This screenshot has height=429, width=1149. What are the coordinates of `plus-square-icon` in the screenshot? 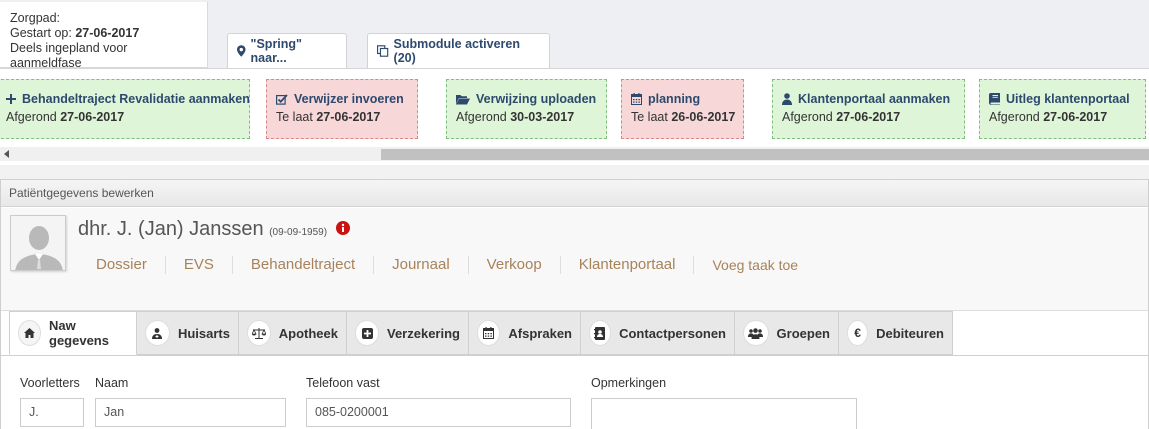 It's located at (367, 333).